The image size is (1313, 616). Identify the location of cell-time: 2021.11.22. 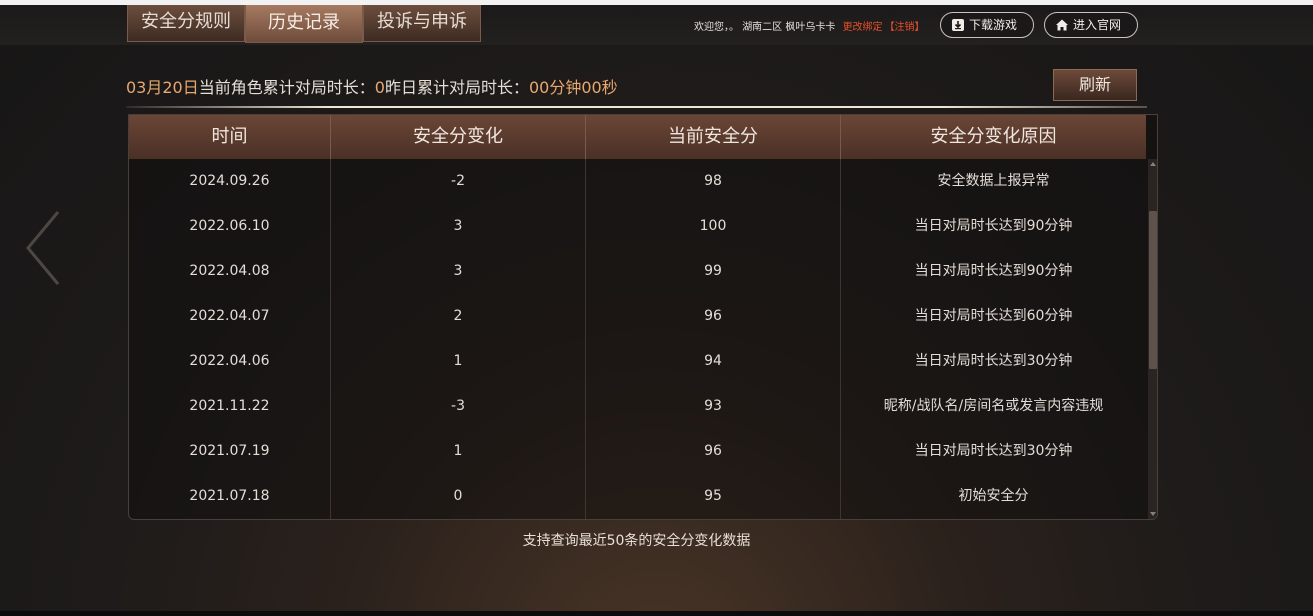
(230, 406).